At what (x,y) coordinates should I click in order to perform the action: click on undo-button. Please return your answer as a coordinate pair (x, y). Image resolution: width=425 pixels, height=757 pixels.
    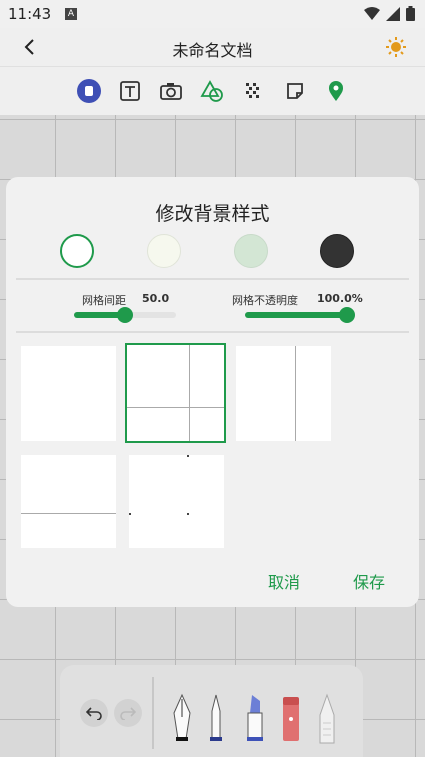
    Looking at the image, I should click on (94, 713).